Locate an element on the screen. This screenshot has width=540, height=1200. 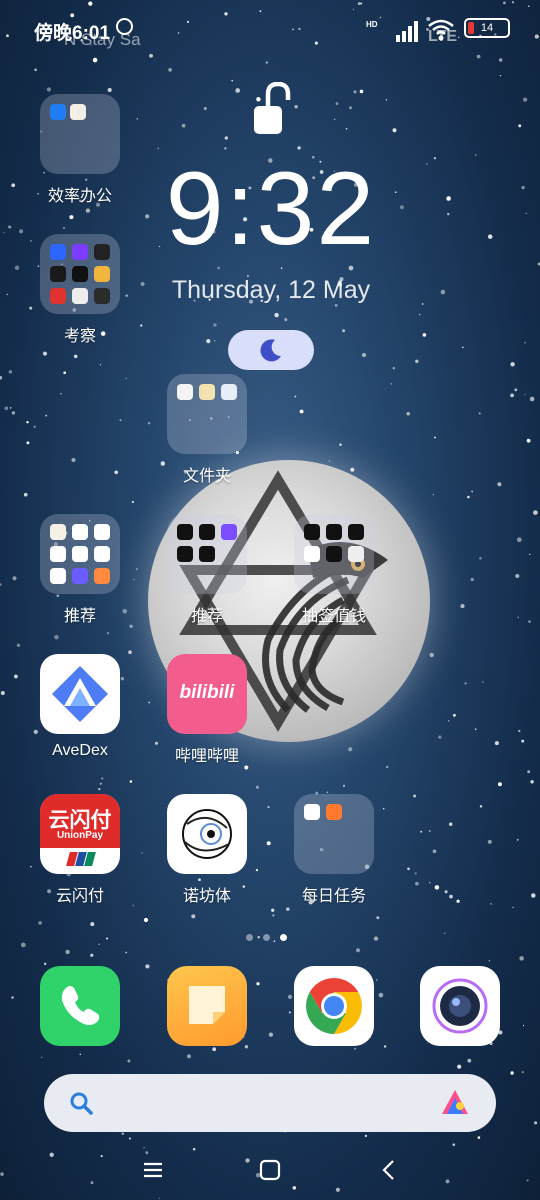
home-icon is located at coordinates (270, 1170).